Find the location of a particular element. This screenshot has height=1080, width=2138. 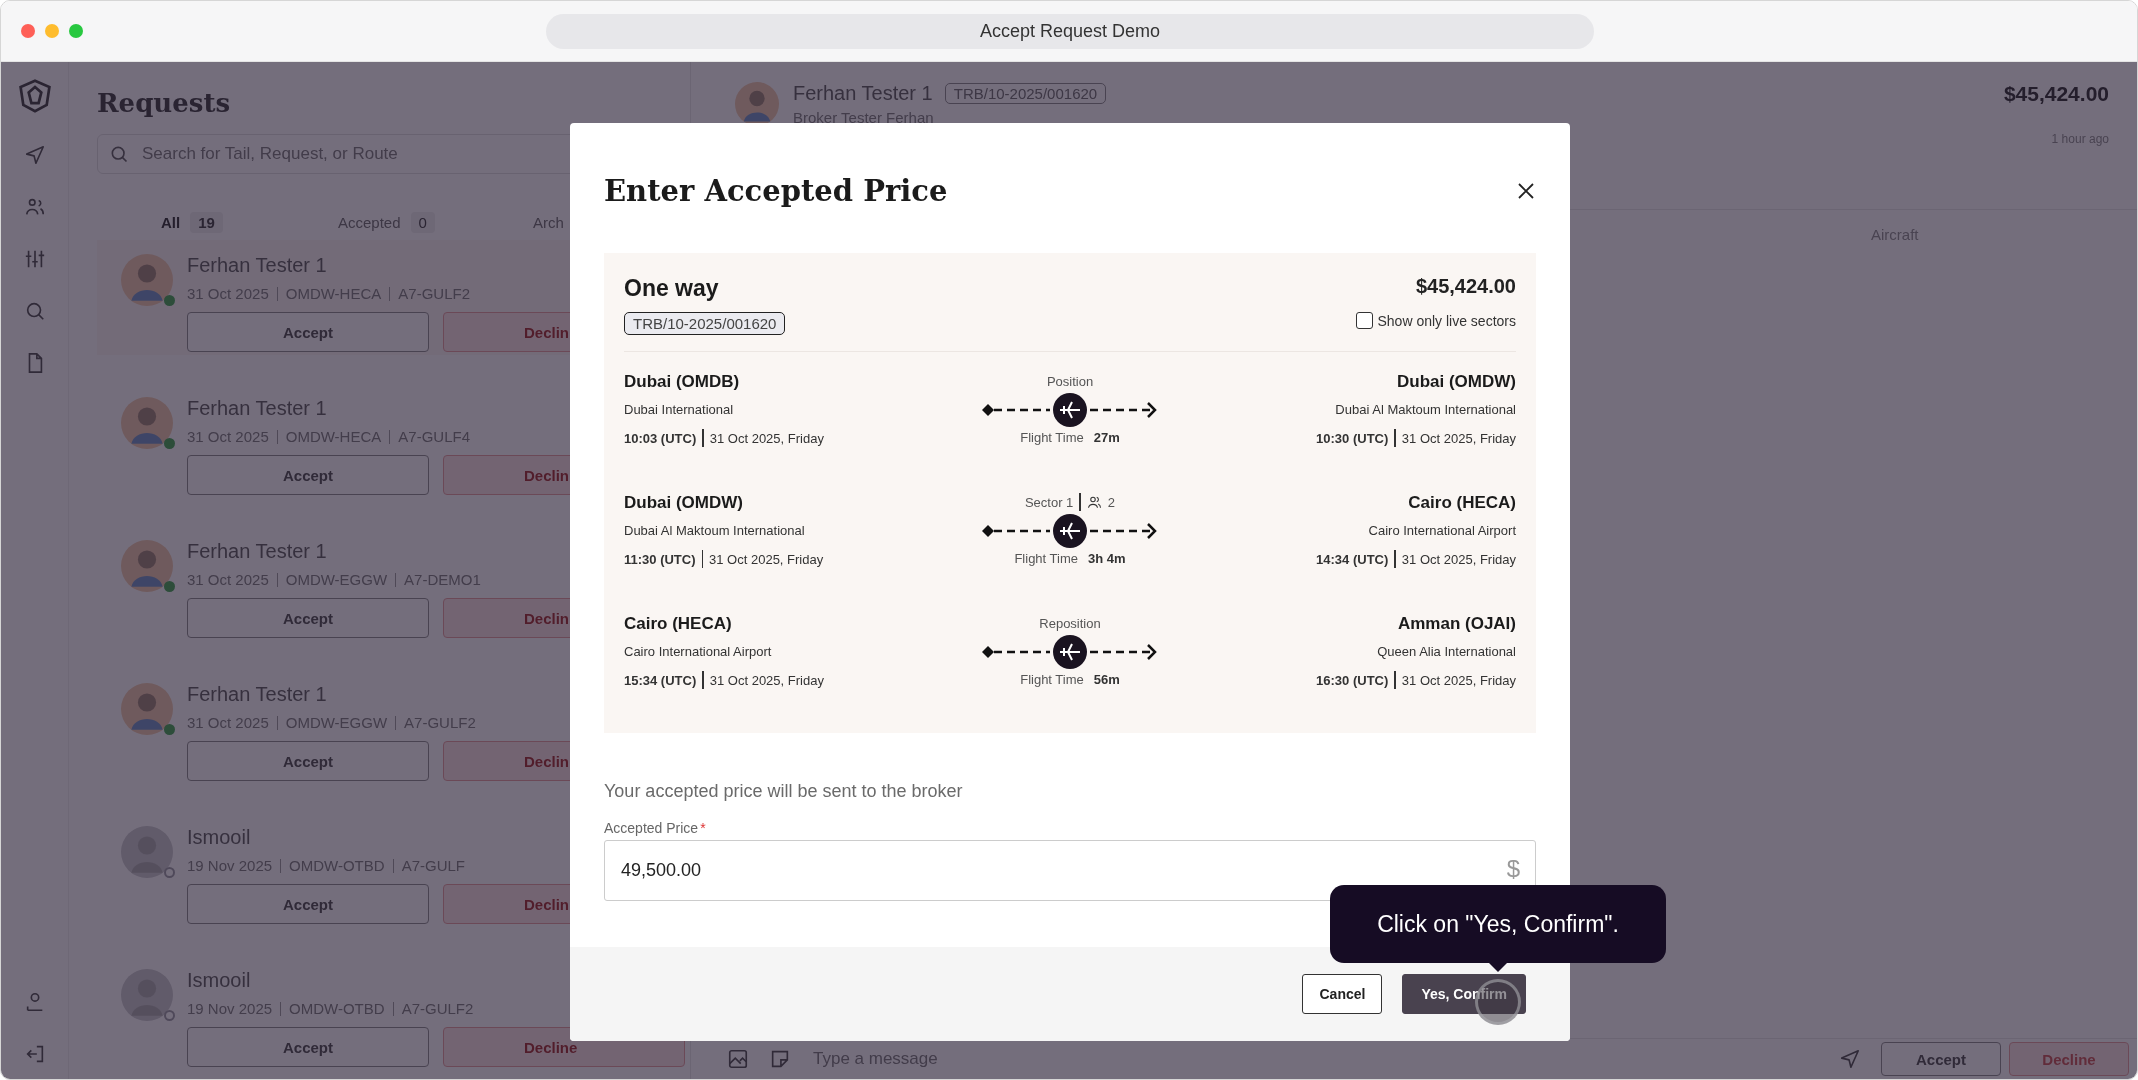

trip-price: $45,424.00 is located at coordinates (1465, 286).